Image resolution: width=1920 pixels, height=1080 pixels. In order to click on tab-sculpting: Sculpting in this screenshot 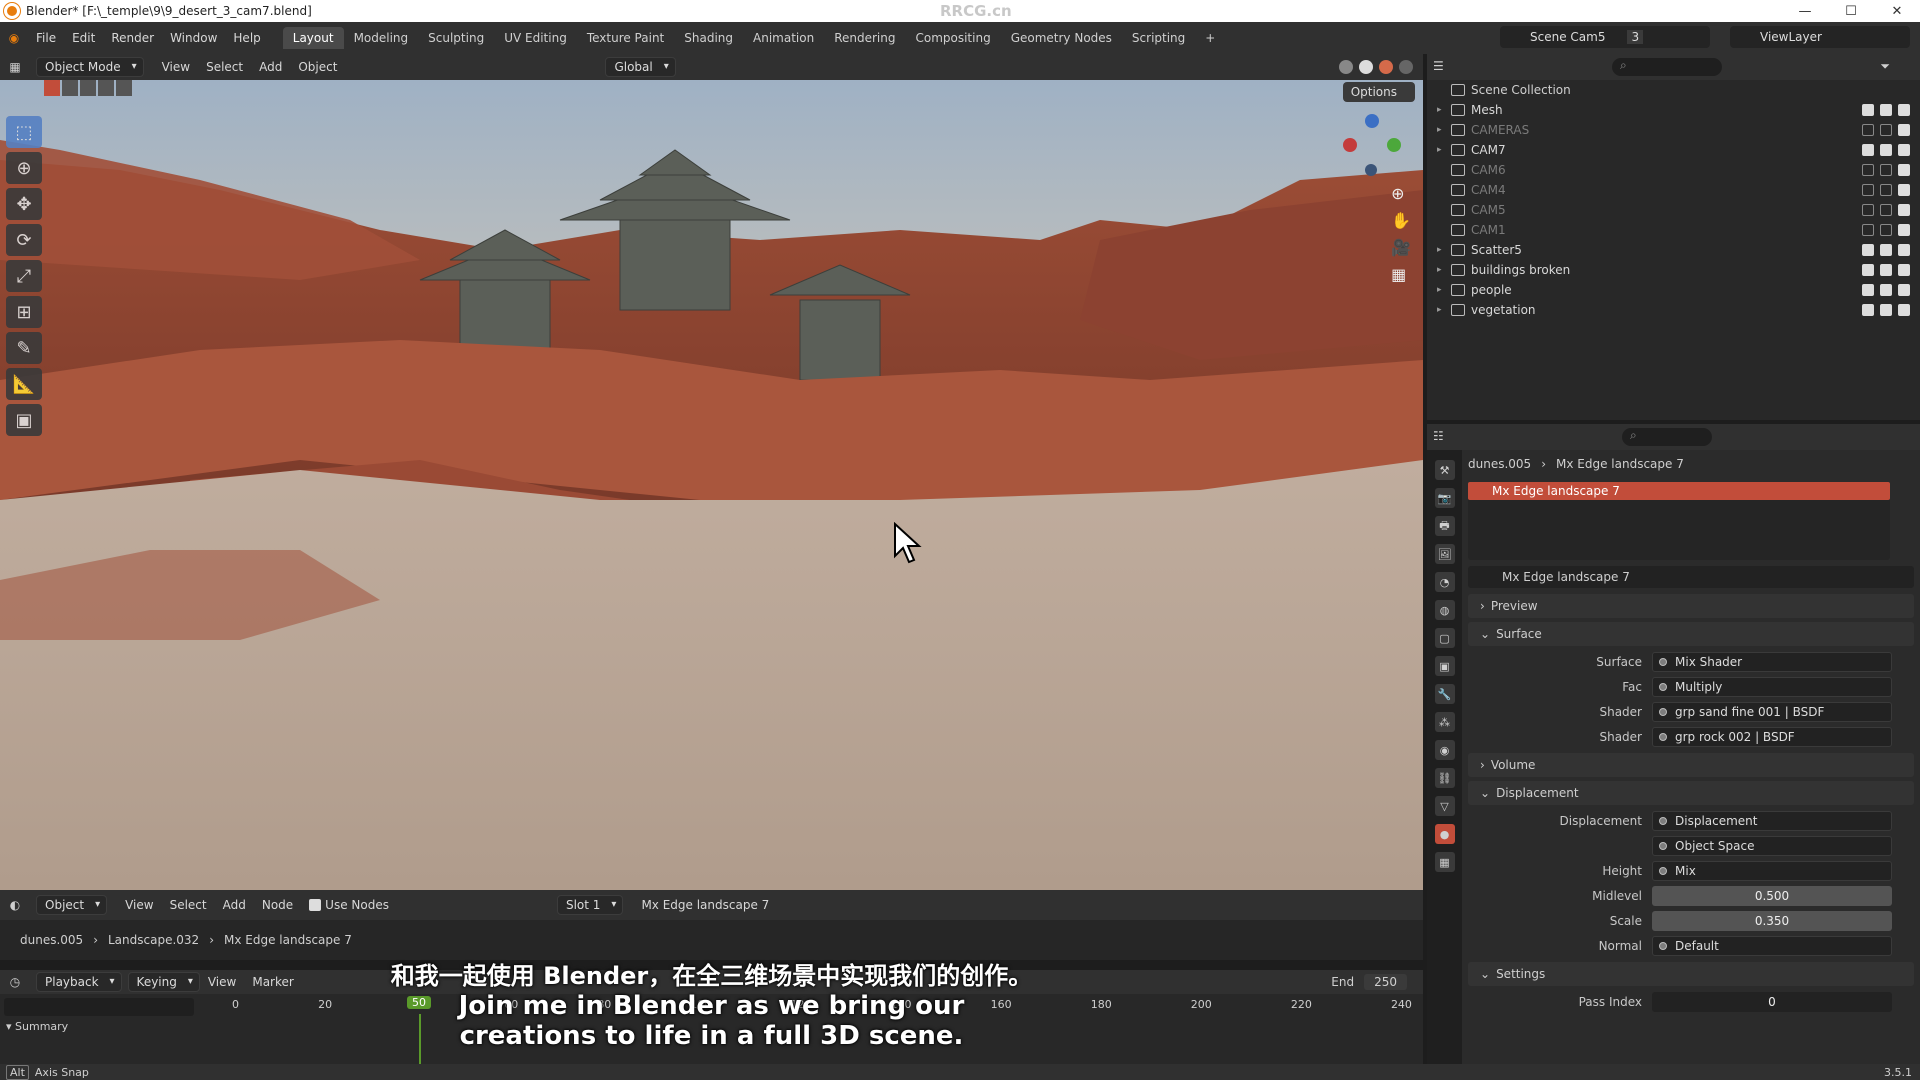, I will do `click(456, 38)`.